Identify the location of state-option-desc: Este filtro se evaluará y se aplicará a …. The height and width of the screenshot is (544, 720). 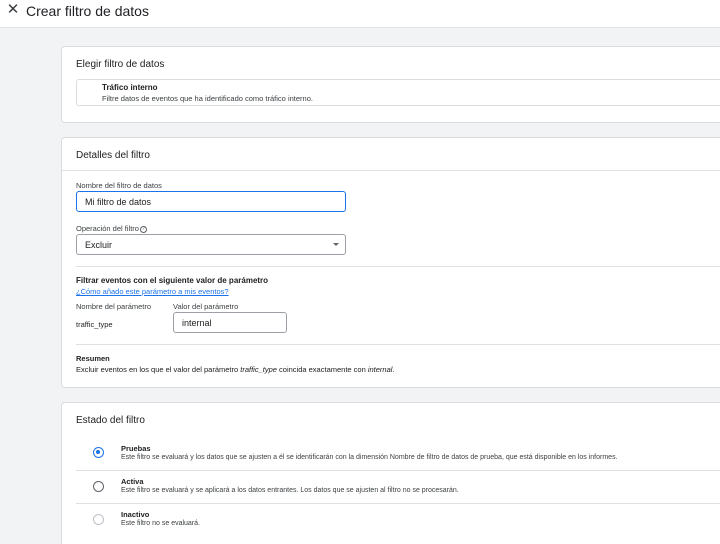
(290, 490).